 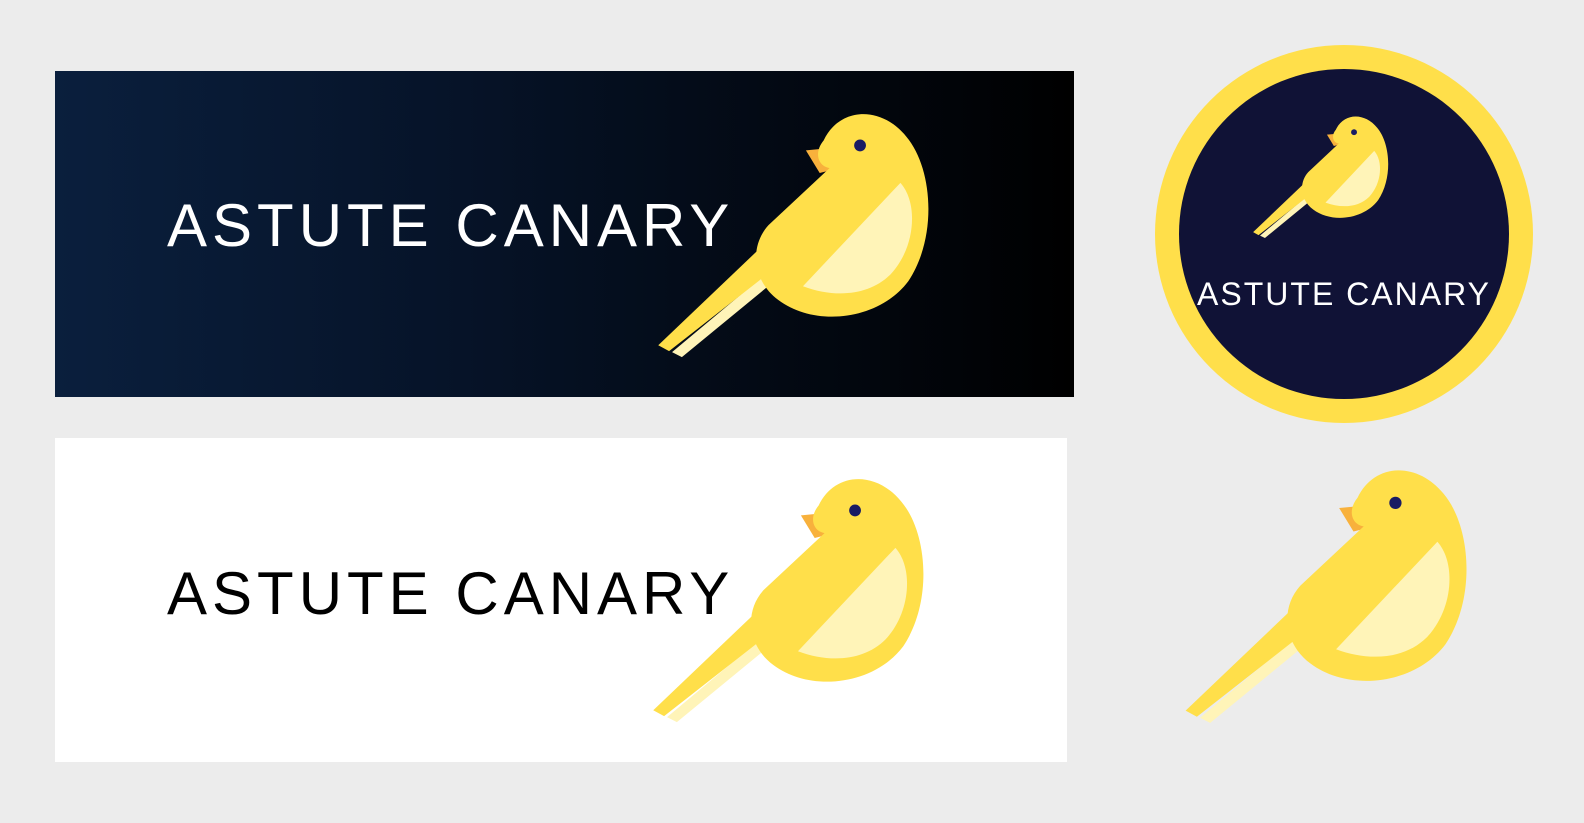 I want to click on logo-circular-badge: ASTUTE CANARY, so click(x=1344, y=234).